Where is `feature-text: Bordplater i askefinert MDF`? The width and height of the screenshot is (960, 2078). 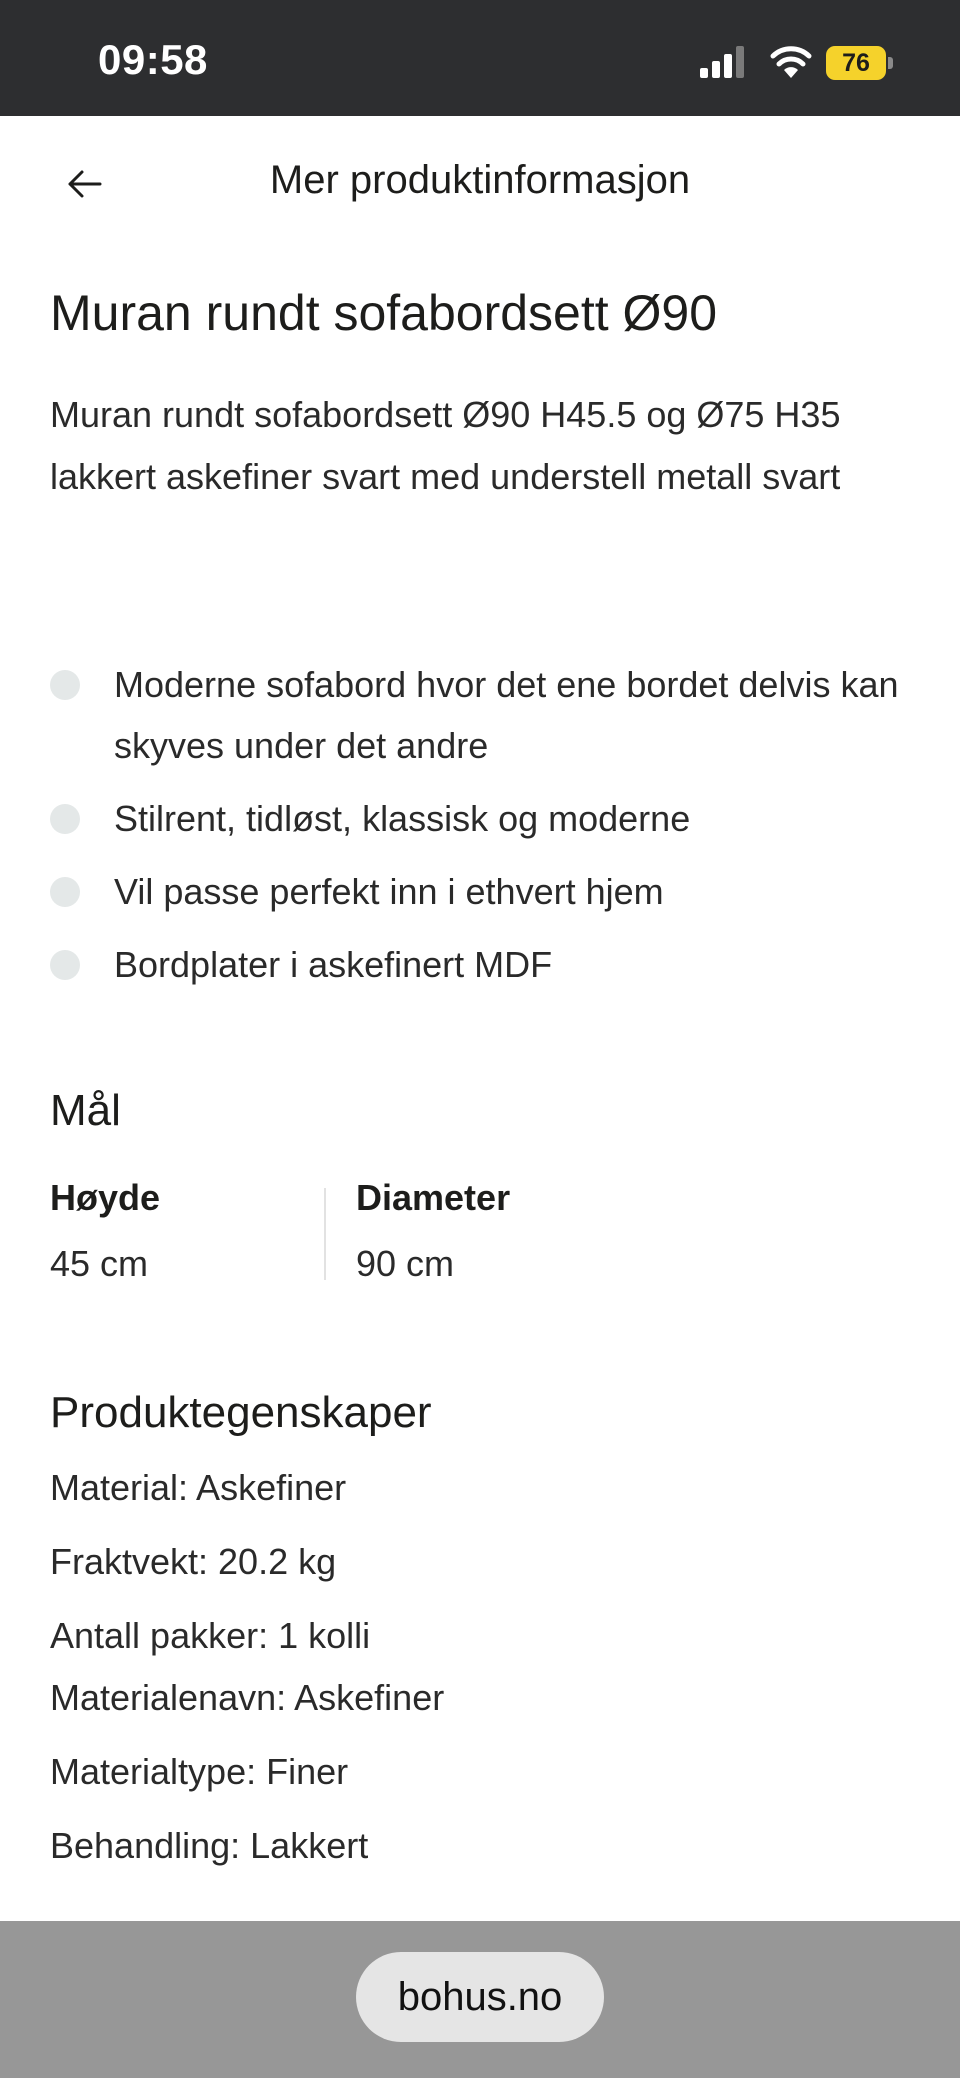
feature-text: Bordplater i askefinert MDF is located at coordinates (333, 964).